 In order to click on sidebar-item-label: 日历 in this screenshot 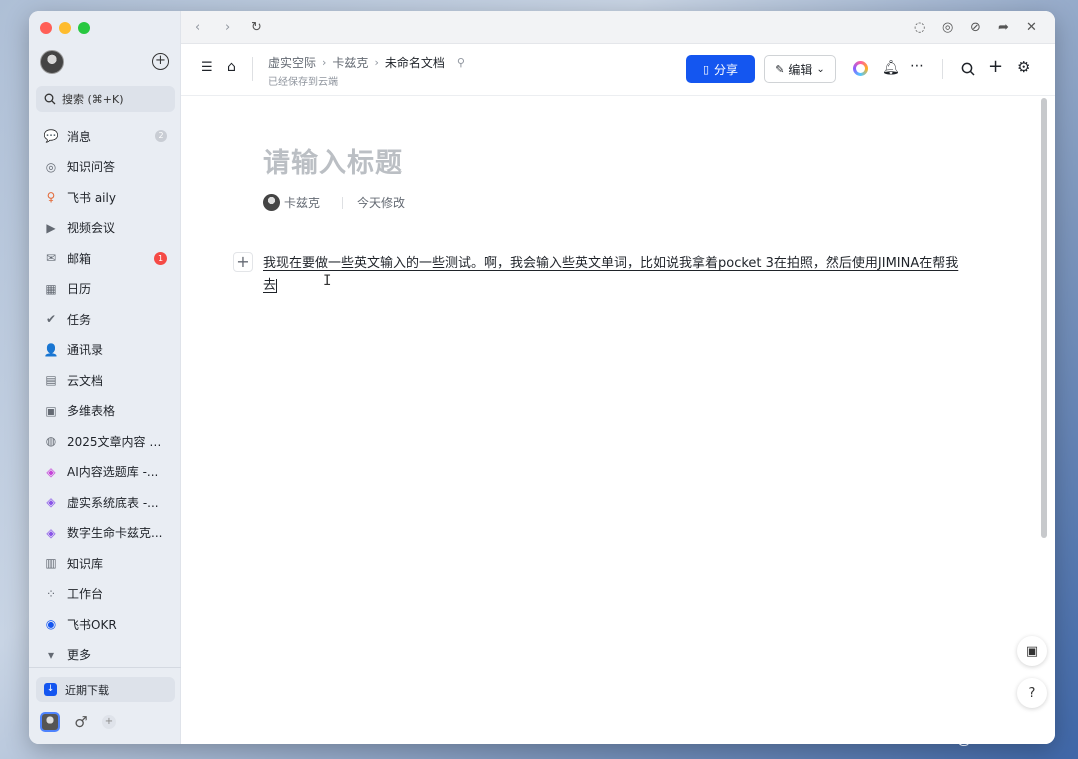, I will do `click(79, 289)`.